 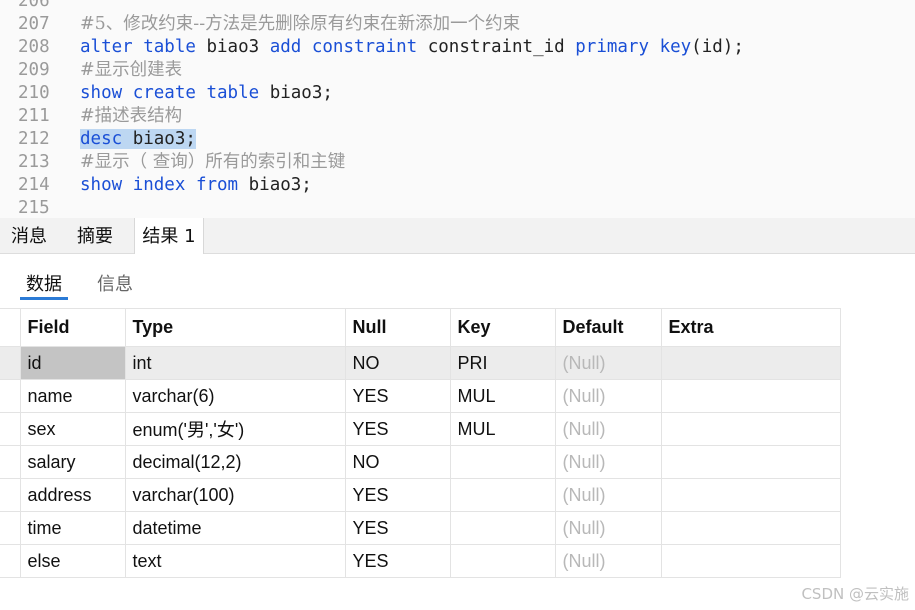 I want to click on line-number: 215, so click(x=34, y=208).